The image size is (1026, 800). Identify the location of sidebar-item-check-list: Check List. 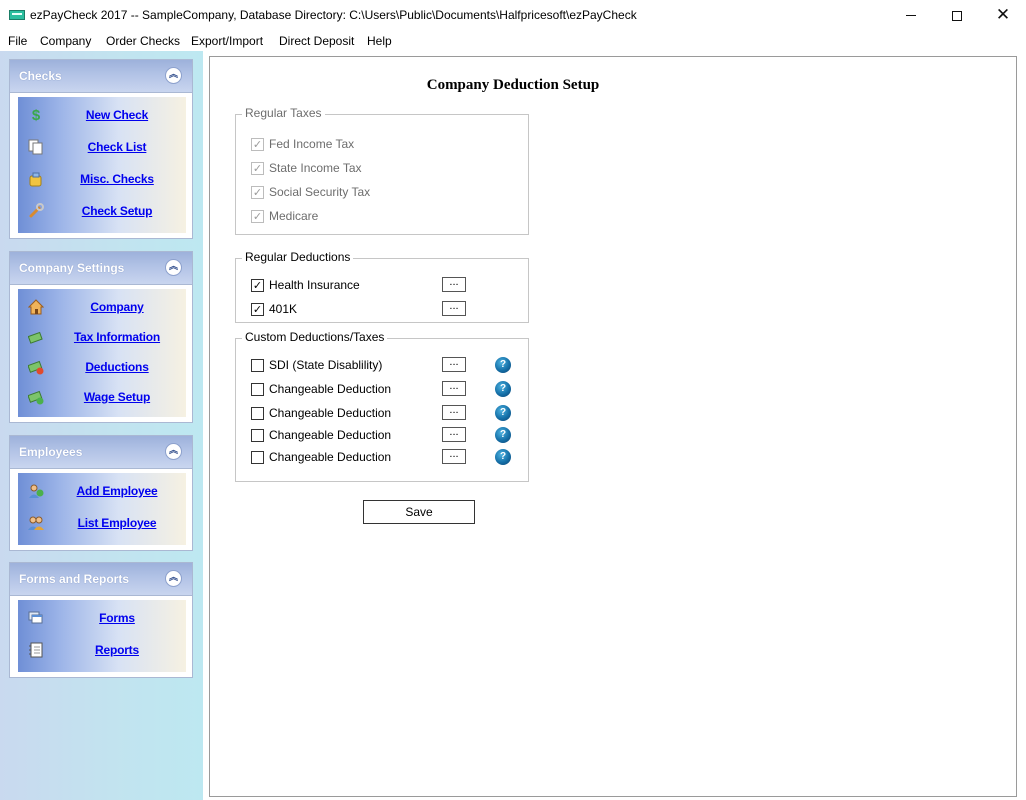
(102, 147).